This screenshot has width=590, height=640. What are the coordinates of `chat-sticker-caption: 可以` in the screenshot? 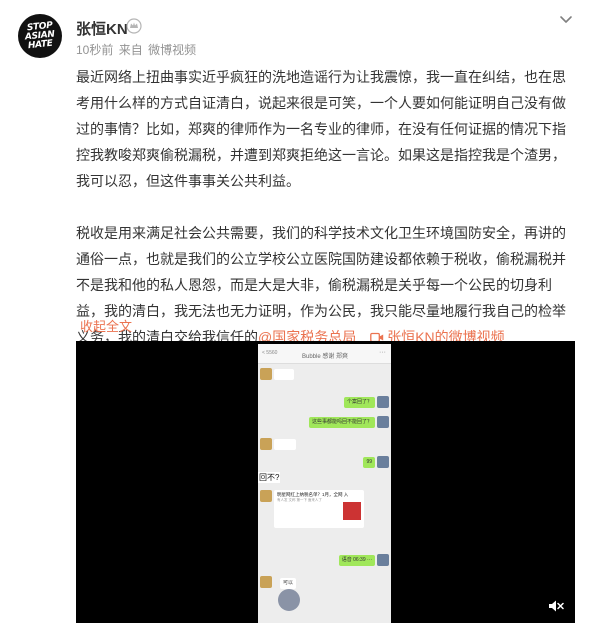 It's located at (288, 583).